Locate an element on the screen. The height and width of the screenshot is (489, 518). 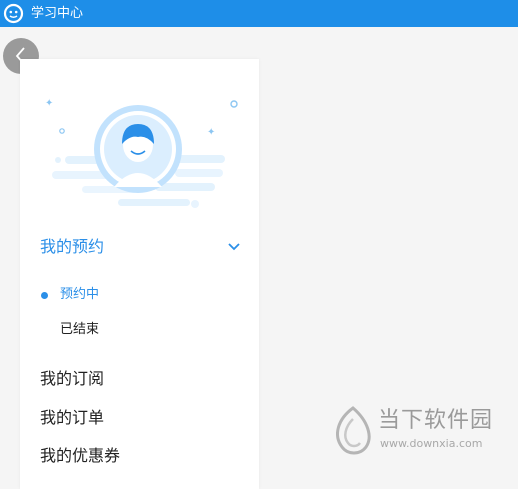
watermark-url: www.downxia.com is located at coordinates (431, 443).